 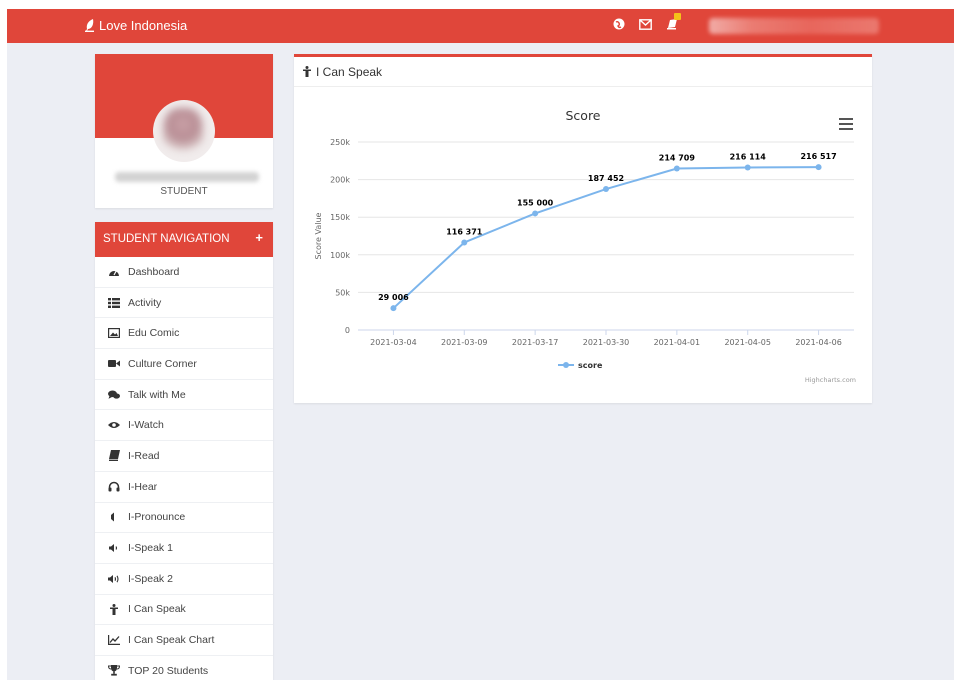 What do you see at coordinates (606, 342) in the screenshot?
I see `x-tick-label: 2021-03-30` at bounding box center [606, 342].